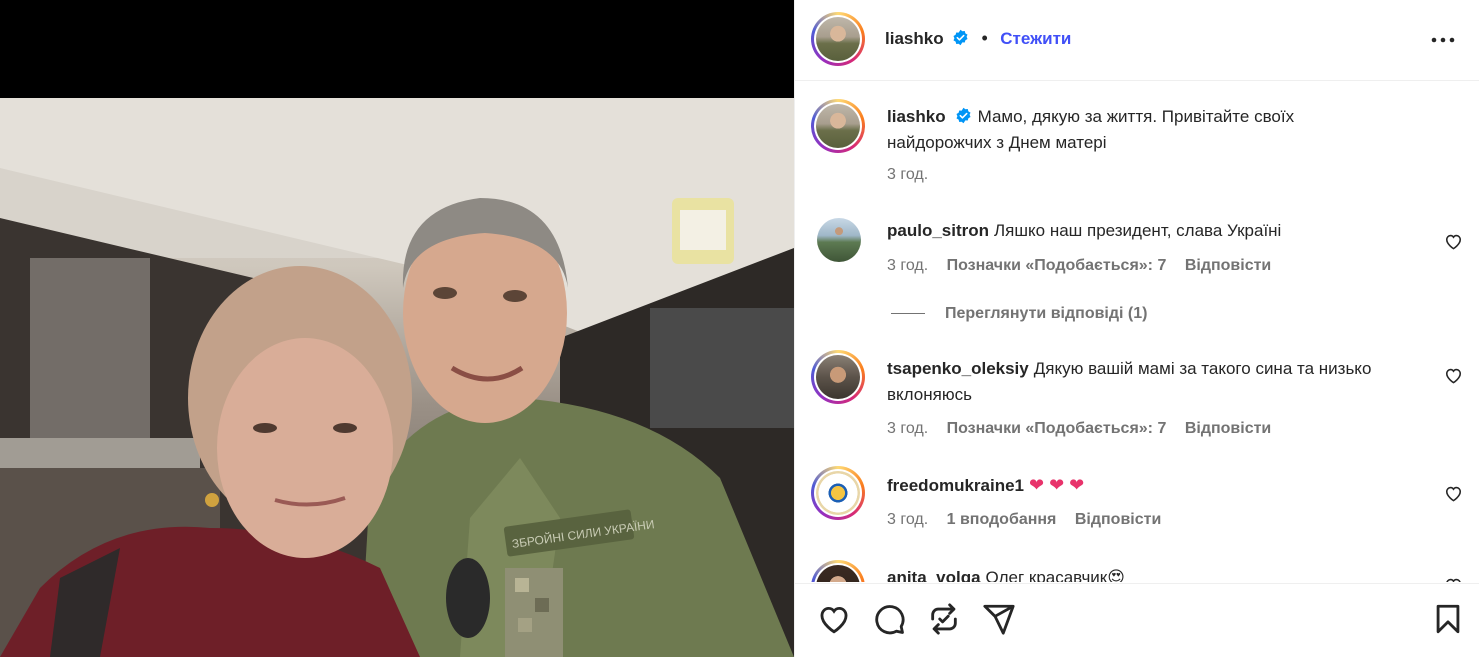 This screenshot has width=1479, height=657. Describe the element at coordinates (1443, 40) in the screenshot. I see `more-options-icon` at that location.